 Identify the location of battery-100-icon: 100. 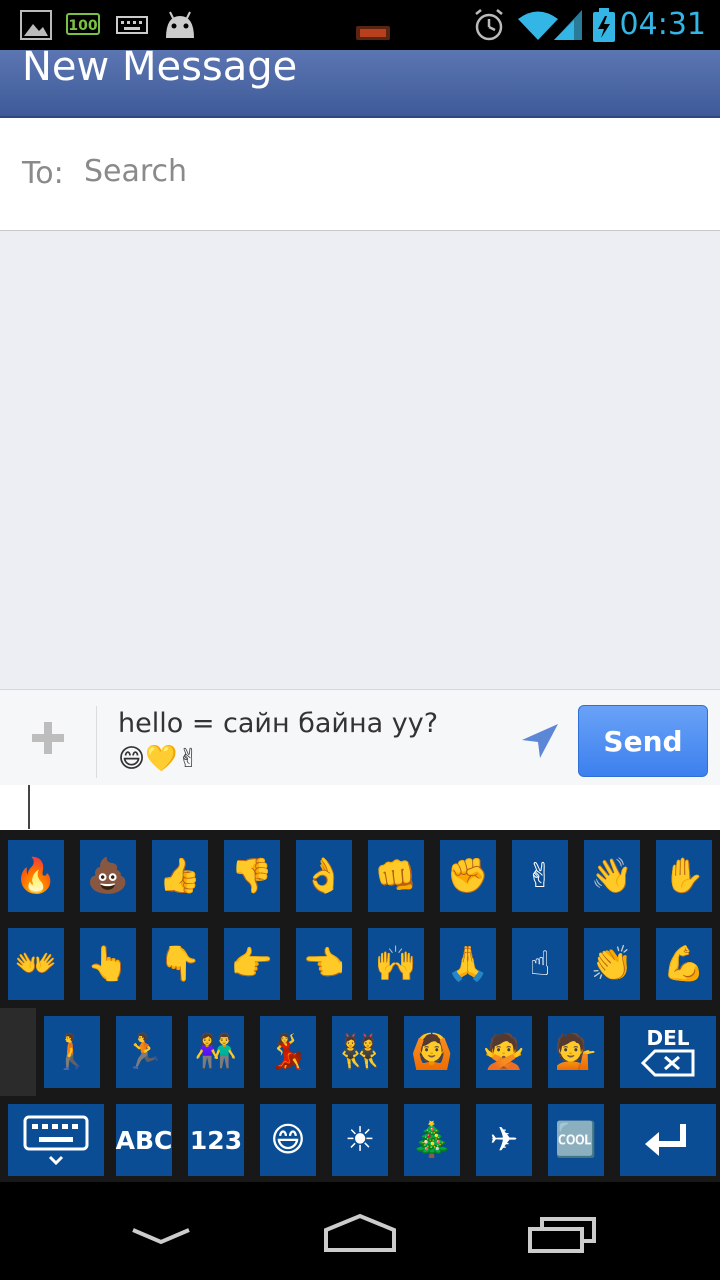
(83, 24).